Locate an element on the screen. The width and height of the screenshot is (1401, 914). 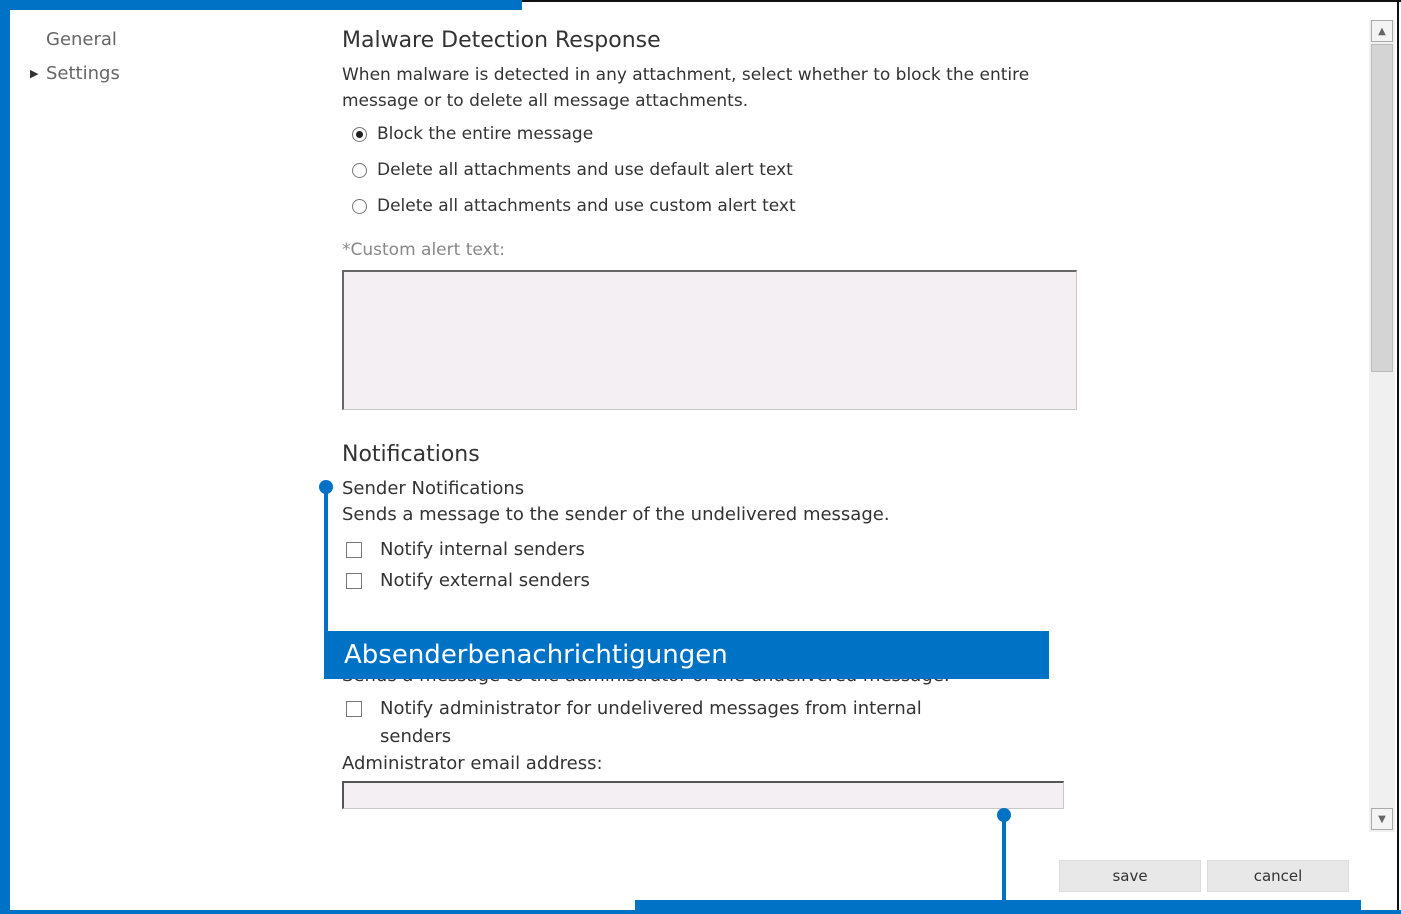
sender-notifications-callout: Absenderbenachrichtigungen is located at coordinates (686, 655).